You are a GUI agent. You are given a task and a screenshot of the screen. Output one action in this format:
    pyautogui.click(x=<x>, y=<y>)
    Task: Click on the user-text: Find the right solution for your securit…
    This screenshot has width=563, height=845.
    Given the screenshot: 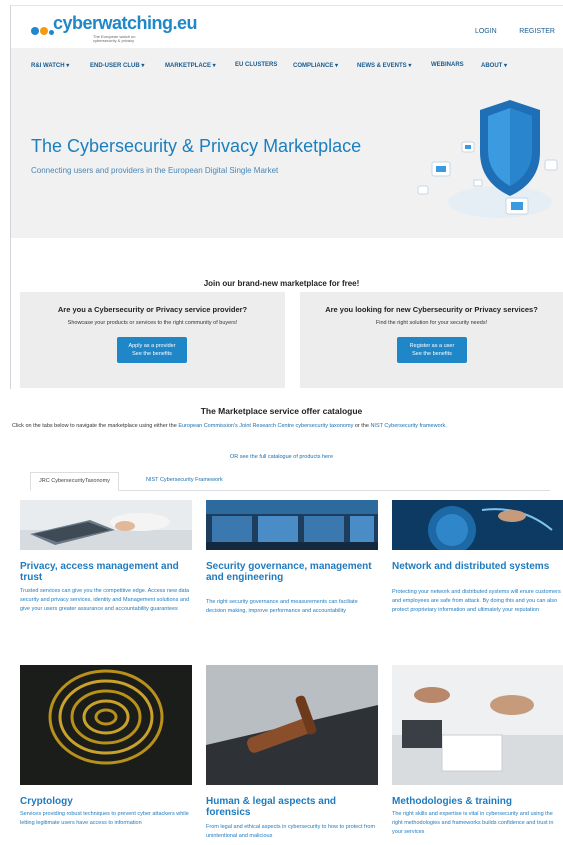 What is the action you would take?
    pyautogui.click(x=431, y=323)
    